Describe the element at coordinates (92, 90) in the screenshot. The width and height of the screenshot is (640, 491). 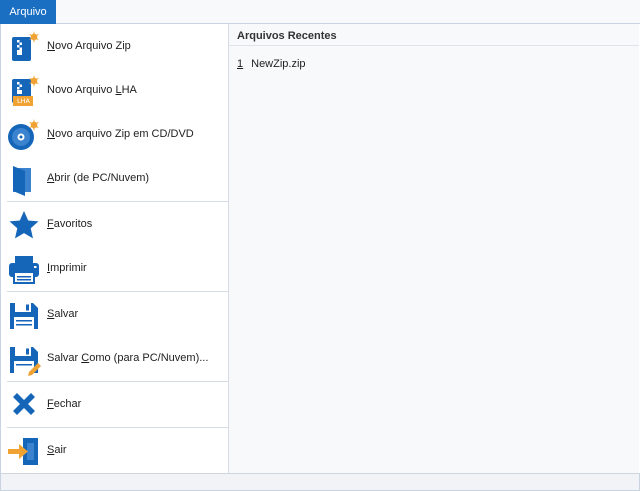
I see `new-lha-label: Novo Arquivo LHA` at that location.